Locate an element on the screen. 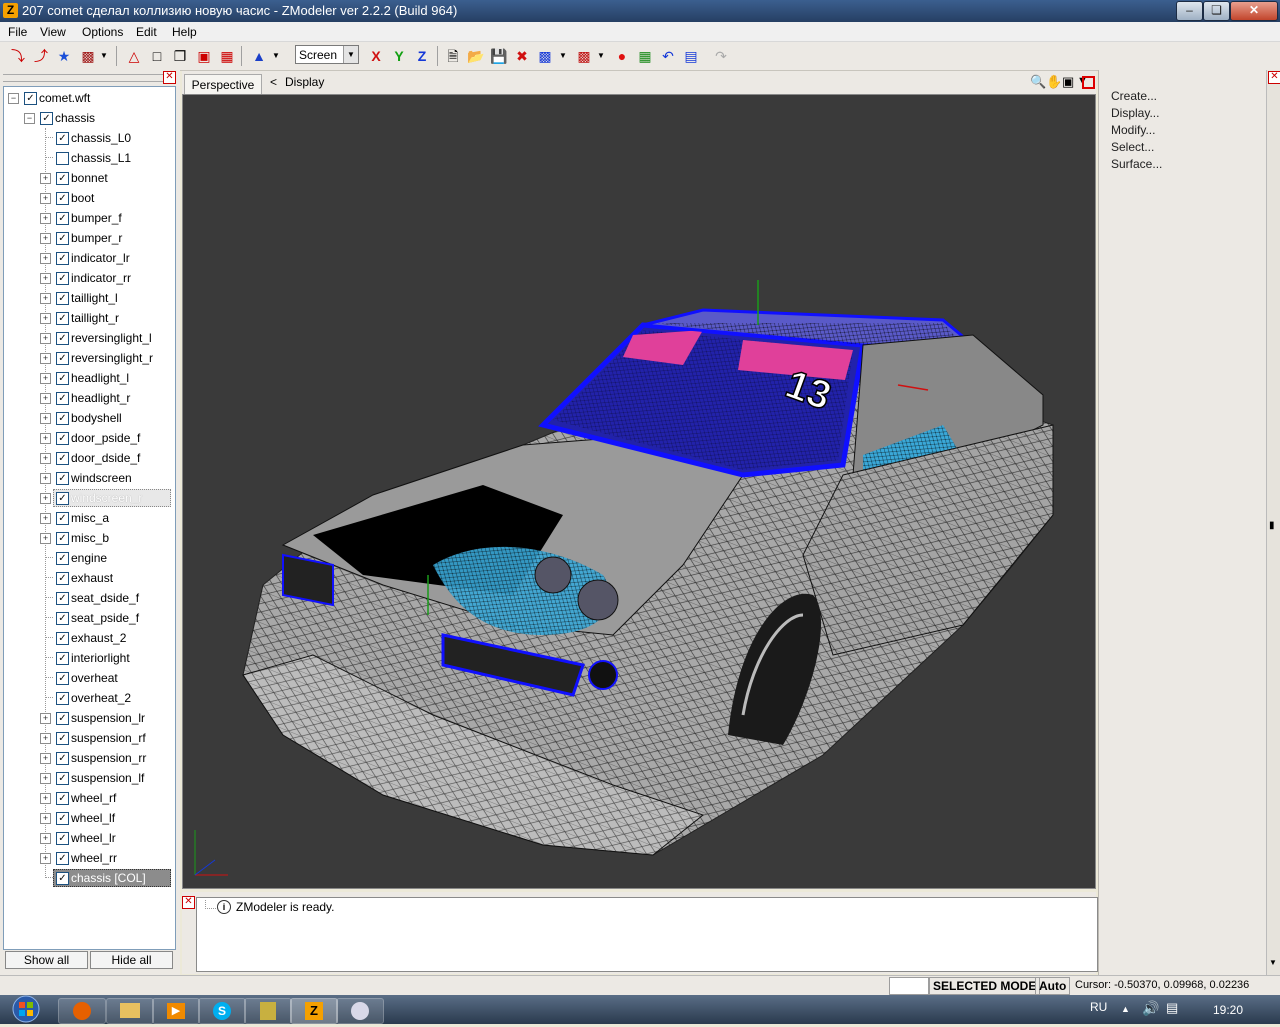  tree-item: + ✓ reversinglight_l is located at coordinates (89, 338).